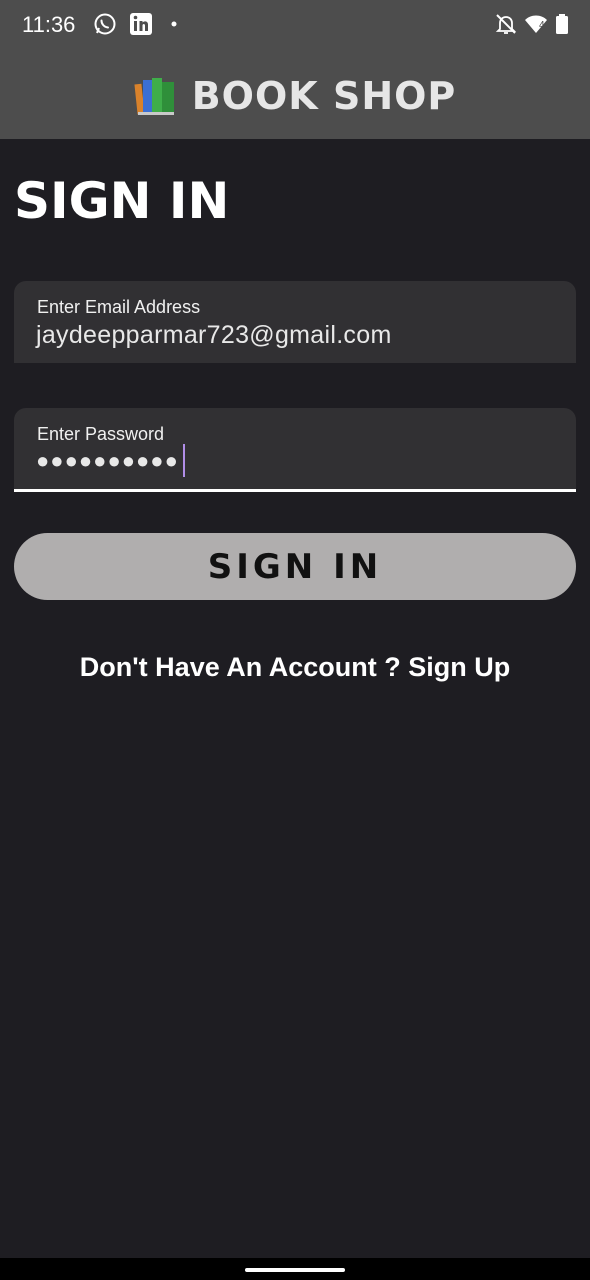  I want to click on password-field-underline, so click(295, 490).